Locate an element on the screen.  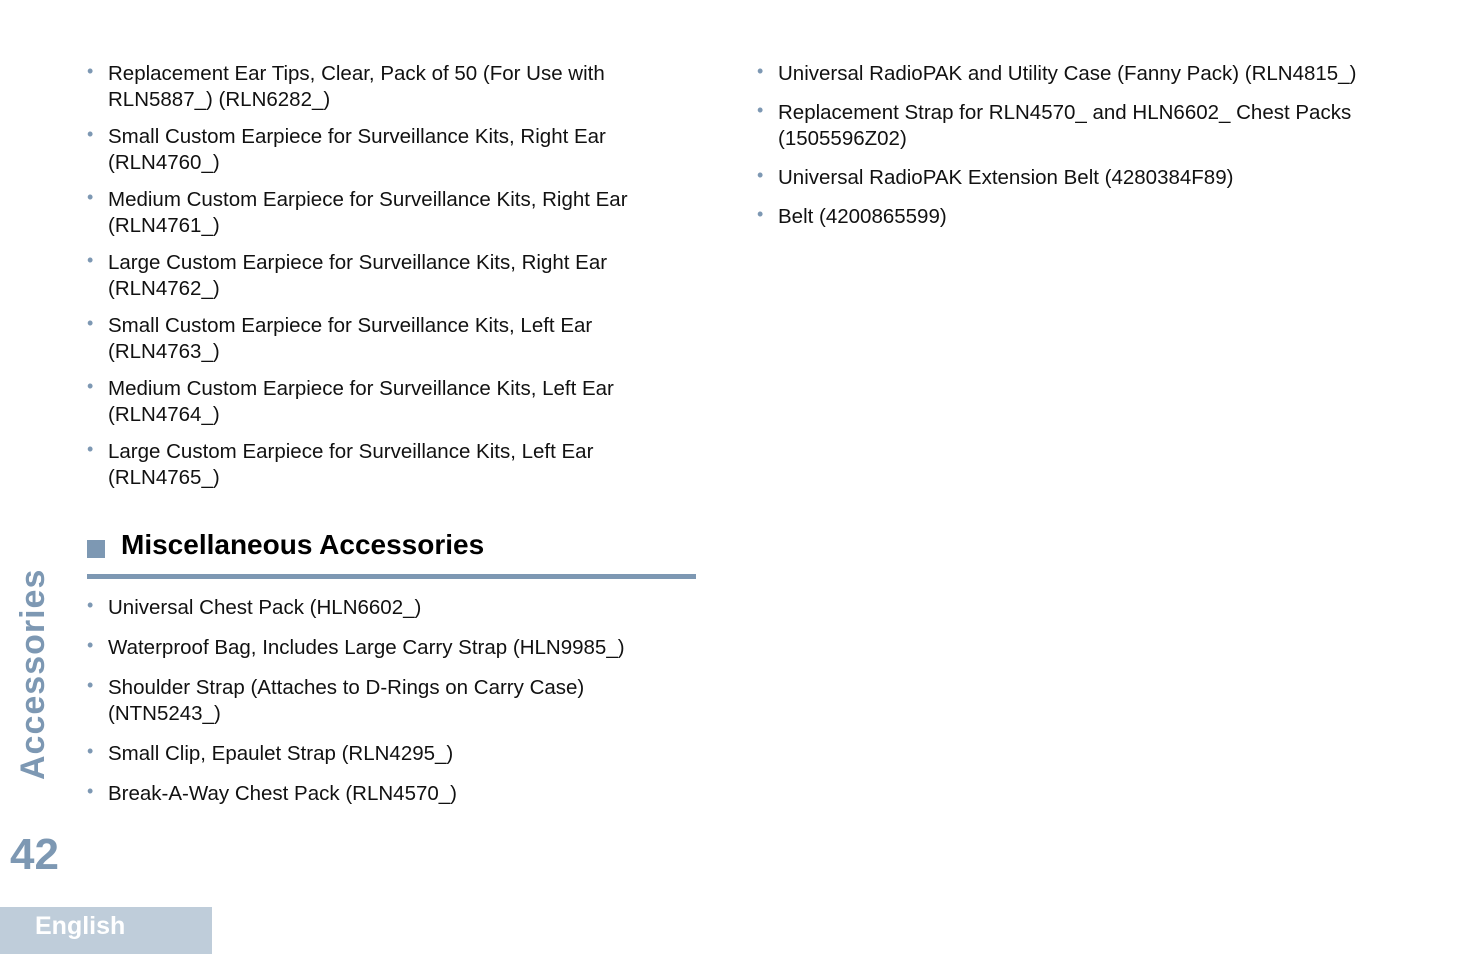
section-heading: Miscellaneous Accessories is located at coordinates (391, 553).